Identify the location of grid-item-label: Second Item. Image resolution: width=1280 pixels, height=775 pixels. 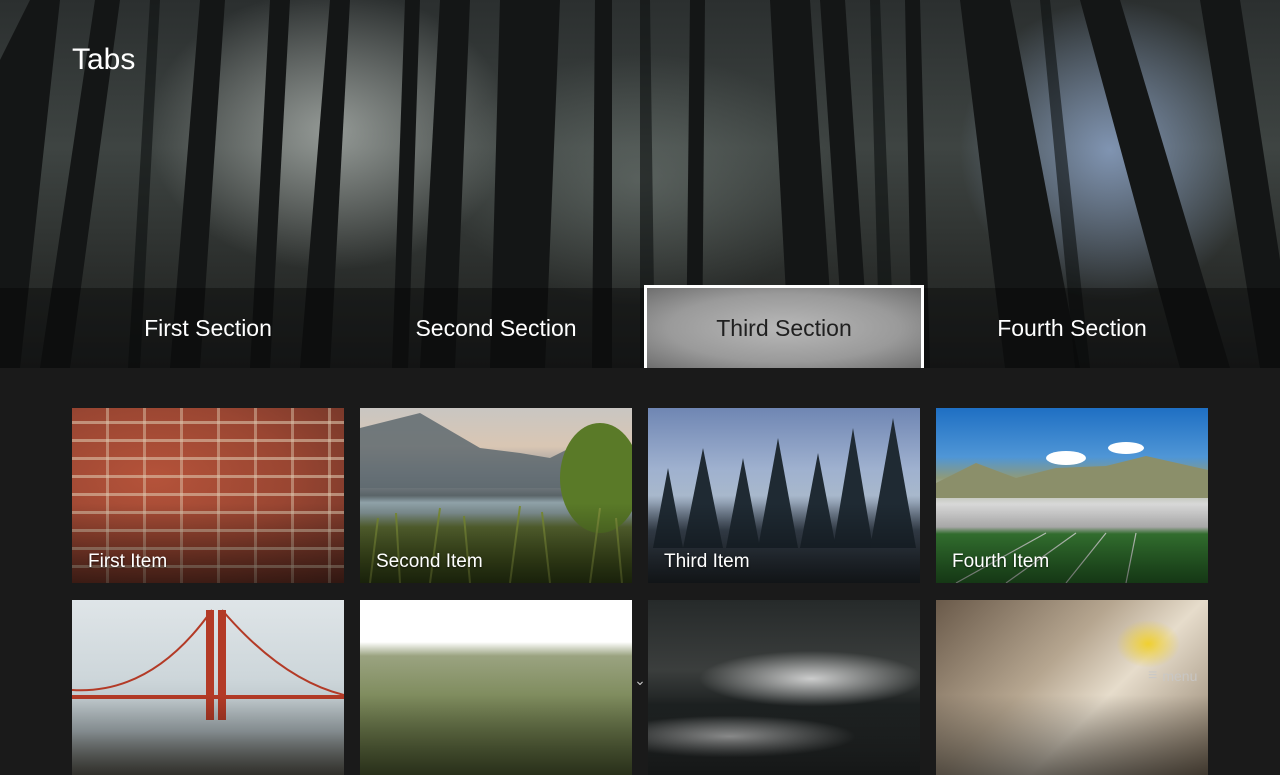
(429, 561).